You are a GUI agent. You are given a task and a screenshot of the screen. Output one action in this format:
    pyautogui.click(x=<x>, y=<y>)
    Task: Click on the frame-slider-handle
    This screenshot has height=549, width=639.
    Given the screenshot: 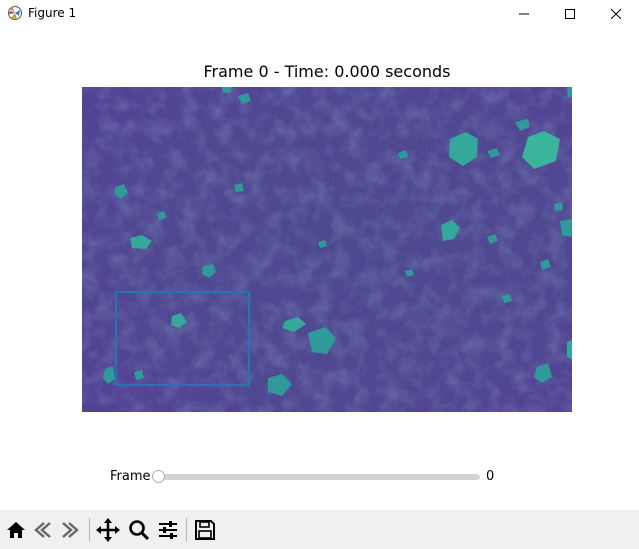 What is the action you would take?
    pyautogui.click(x=158, y=476)
    